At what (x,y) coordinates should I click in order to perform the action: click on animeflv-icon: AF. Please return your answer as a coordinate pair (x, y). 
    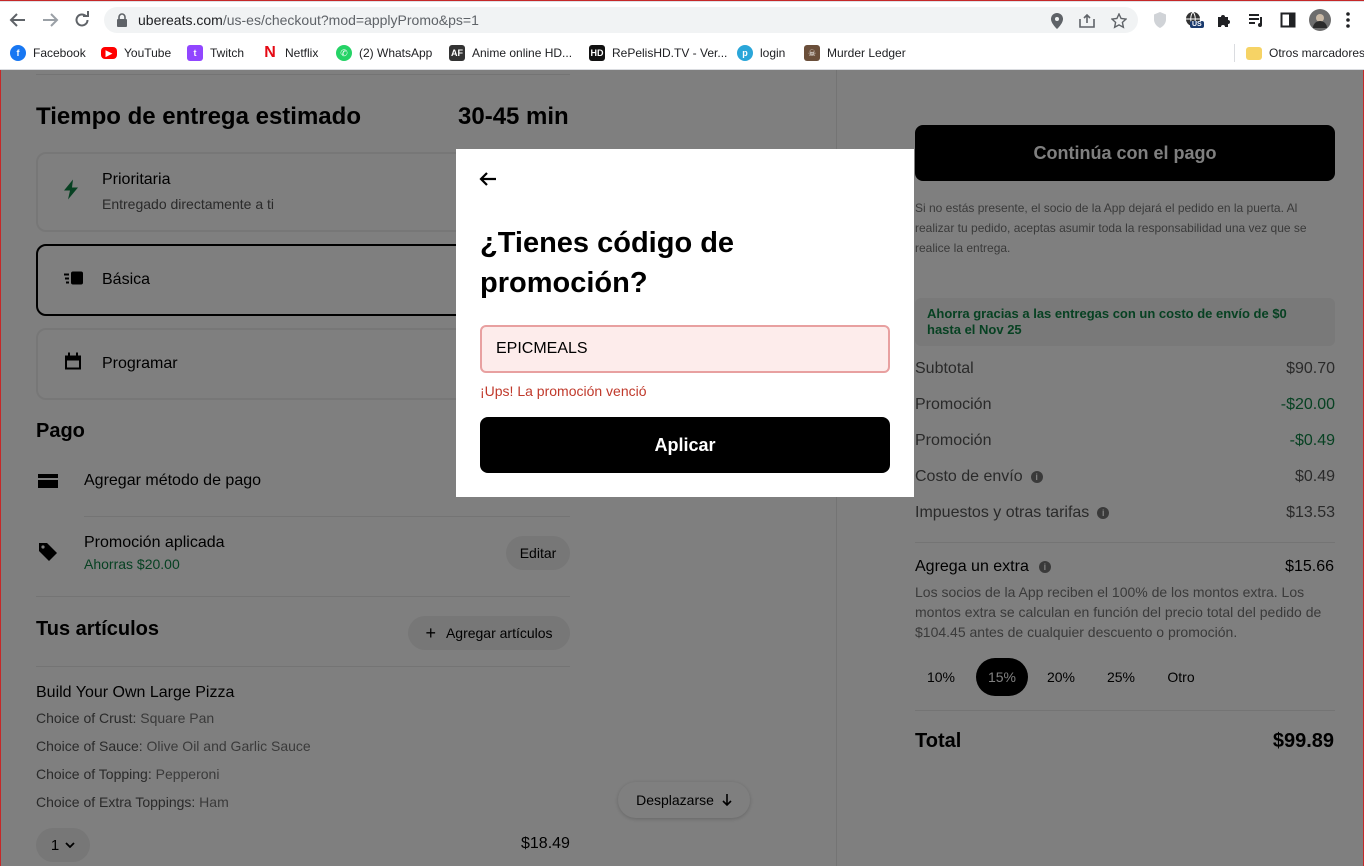
    Looking at the image, I should click on (457, 53).